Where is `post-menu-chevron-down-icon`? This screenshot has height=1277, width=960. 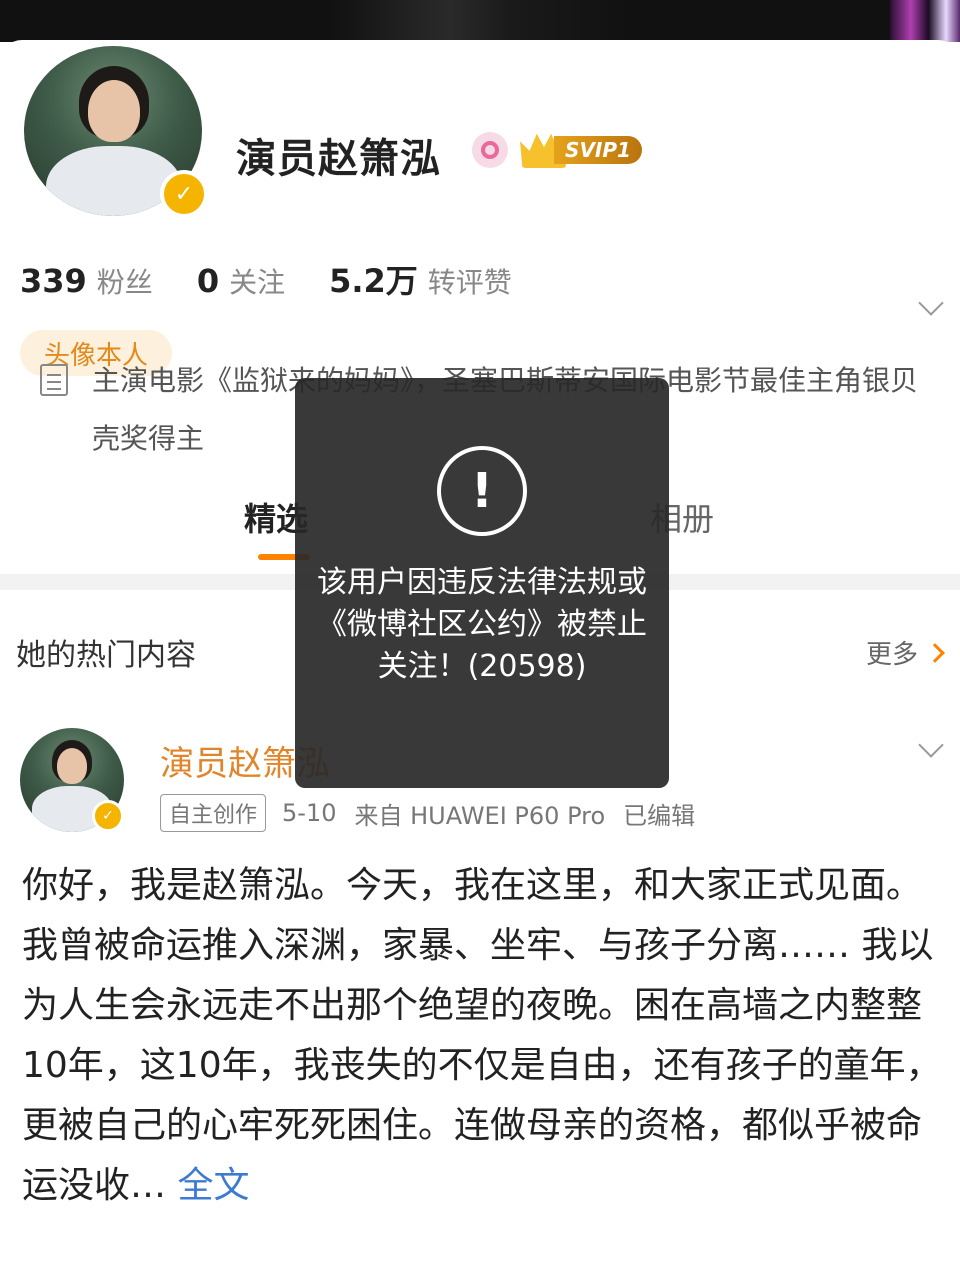
post-menu-chevron-down-icon is located at coordinates (931, 745).